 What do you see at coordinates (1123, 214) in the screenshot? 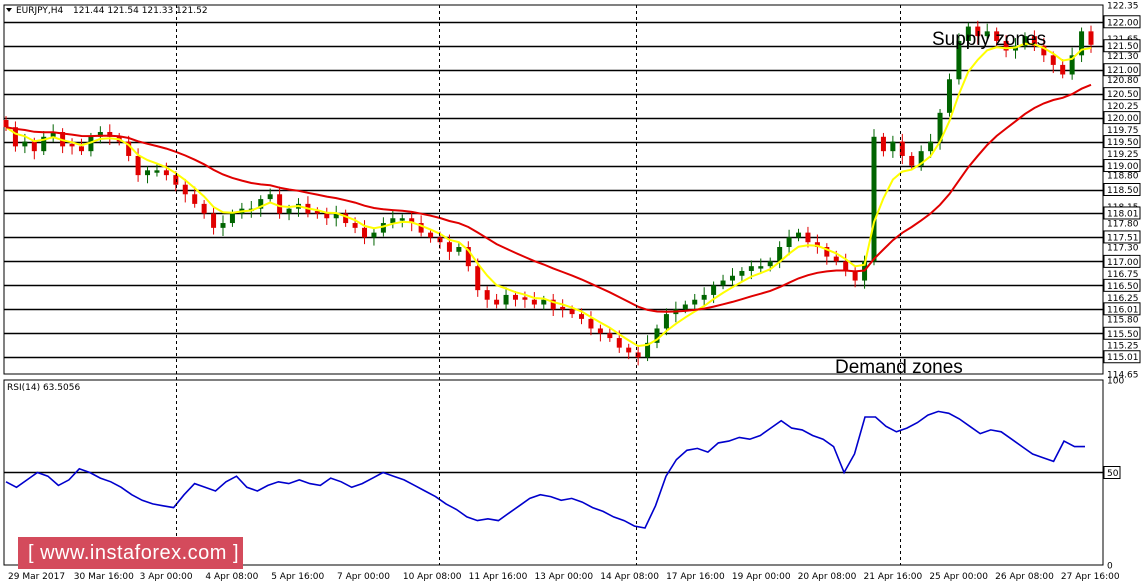
I see `price-tick-label: 118.01` at bounding box center [1123, 214].